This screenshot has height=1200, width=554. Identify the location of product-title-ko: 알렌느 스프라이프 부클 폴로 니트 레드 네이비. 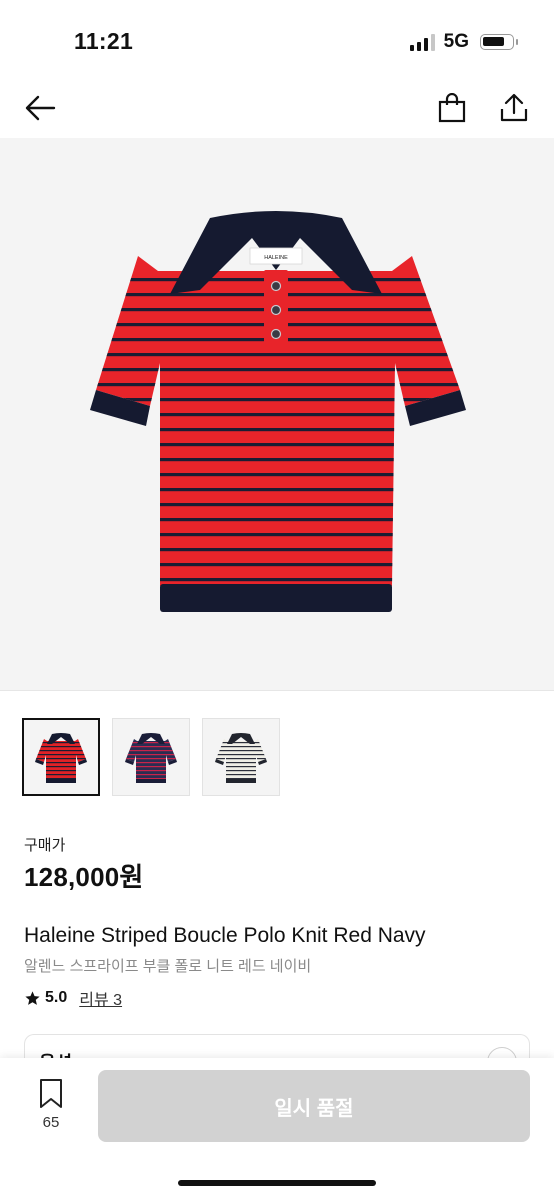
(168, 966).